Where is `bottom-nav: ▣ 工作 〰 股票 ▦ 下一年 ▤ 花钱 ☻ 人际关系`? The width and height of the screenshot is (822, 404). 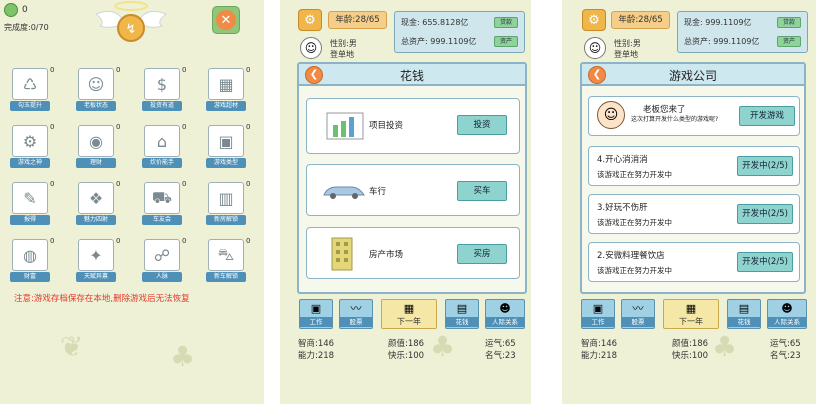 bottom-nav: ▣ 工作 〰 股票 ▦ 下一年 ▤ 花钱 ☻ 人际关系 is located at coordinates (412, 314).